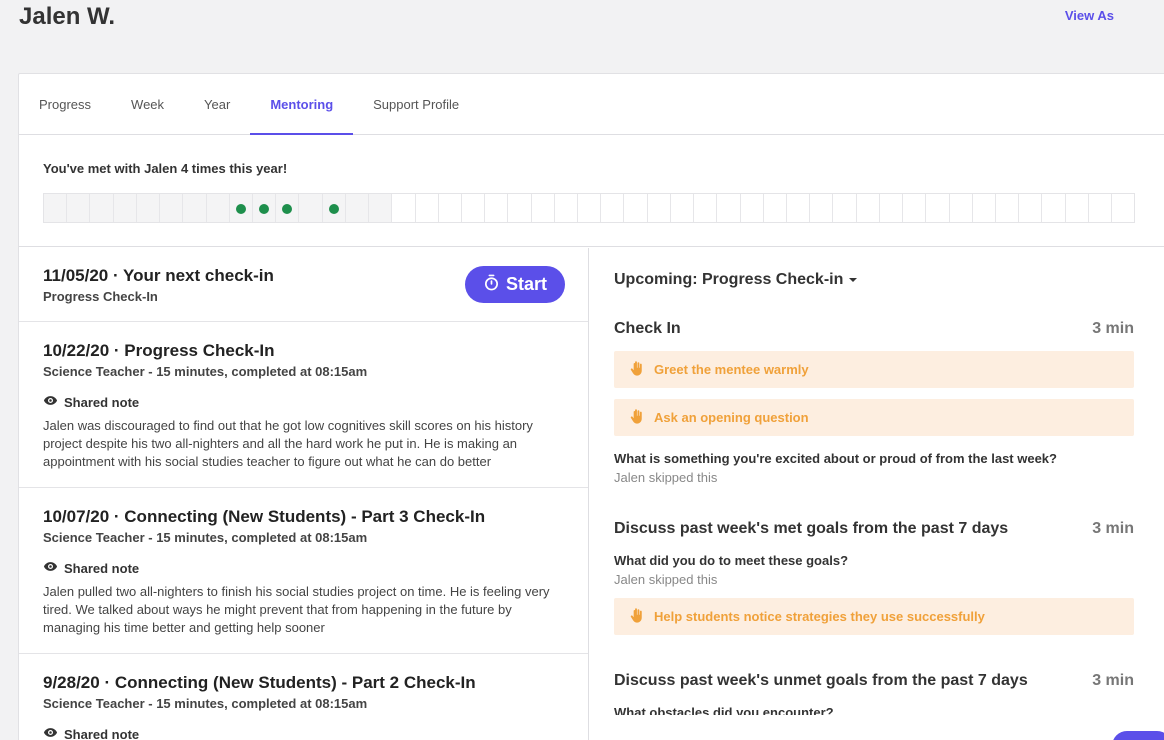 This screenshot has width=1164, height=740. What do you see at coordinates (874, 417) in the screenshot?
I see `tip-item: Ask an opening question` at bounding box center [874, 417].